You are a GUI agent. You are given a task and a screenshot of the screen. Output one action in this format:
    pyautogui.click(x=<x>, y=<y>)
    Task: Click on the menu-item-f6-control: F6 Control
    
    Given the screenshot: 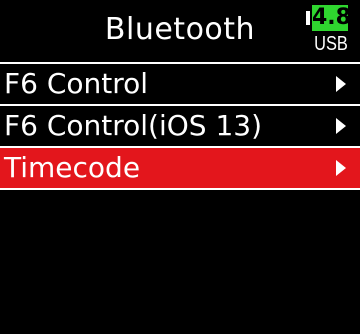 What is the action you would take?
    pyautogui.click(x=180, y=85)
    